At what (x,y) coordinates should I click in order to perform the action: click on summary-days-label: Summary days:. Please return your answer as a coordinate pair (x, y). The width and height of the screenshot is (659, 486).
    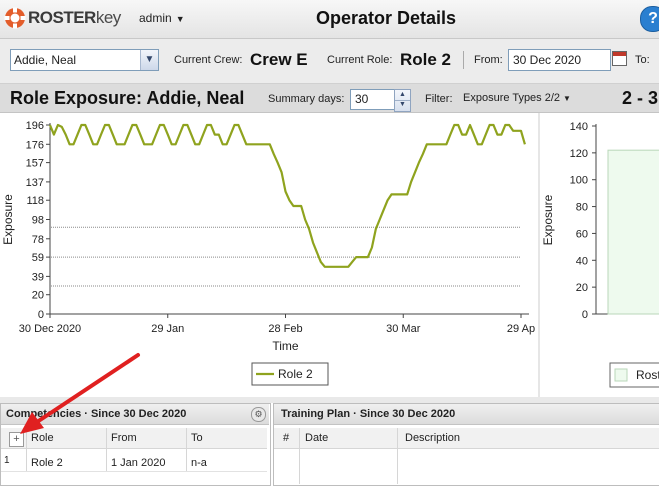
    Looking at the image, I should click on (306, 99).